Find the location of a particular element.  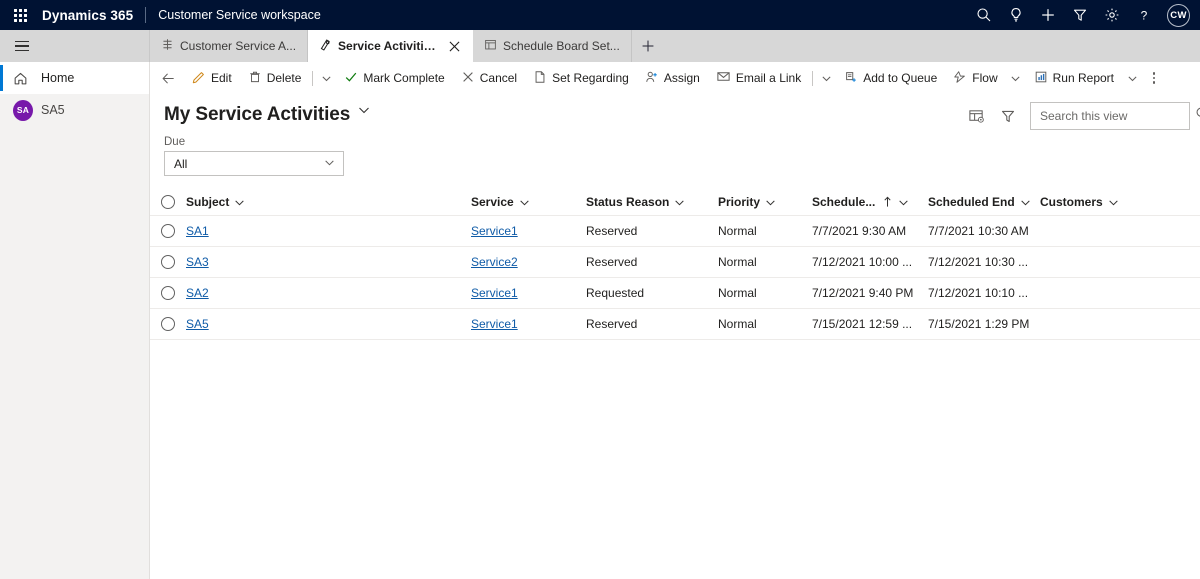

app-launcher-button is located at coordinates (20, 15).